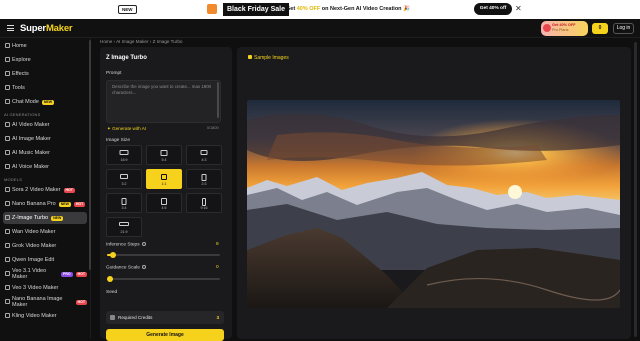 This screenshot has height=341, width=640. Describe the element at coordinates (124, 232) in the screenshot. I see `size-option-label: 21:9` at that location.